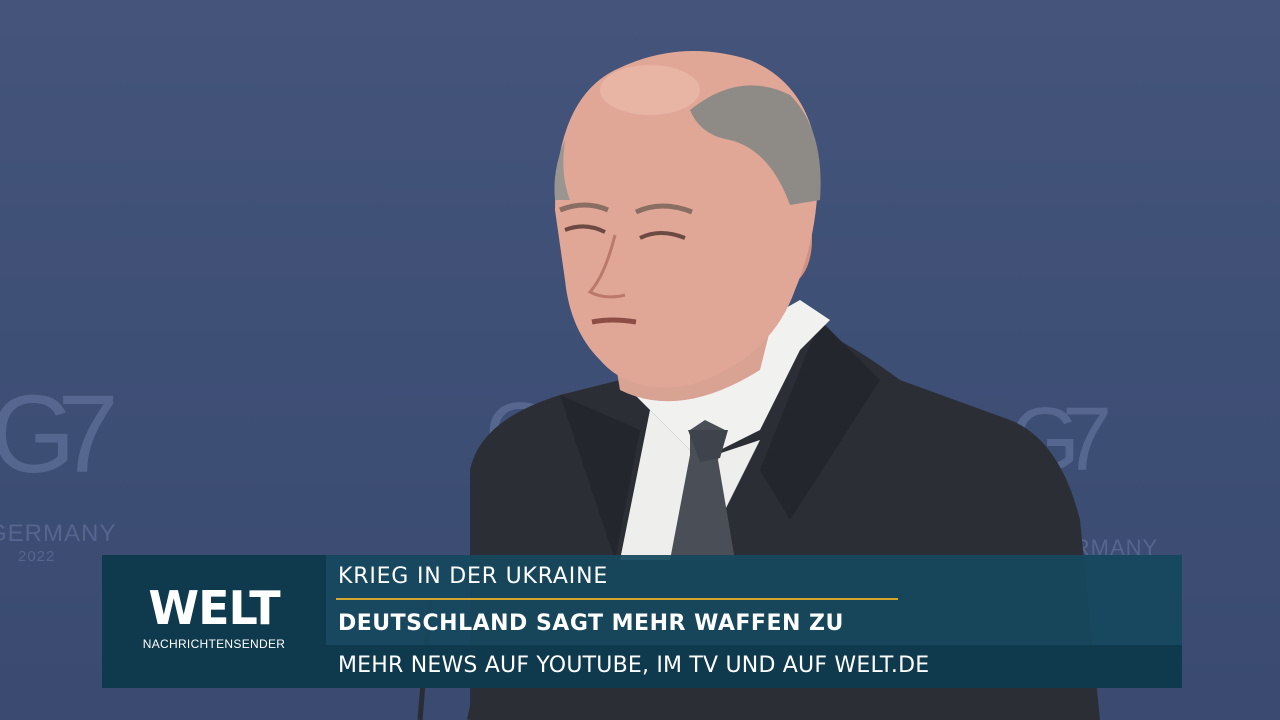 The image size is (1280, 720). What do you see at coordinates (214, 644) in the screenshot?
I see `brand-subtitle: NACHRICHTENSENDER` at bounding box center [214, 644].